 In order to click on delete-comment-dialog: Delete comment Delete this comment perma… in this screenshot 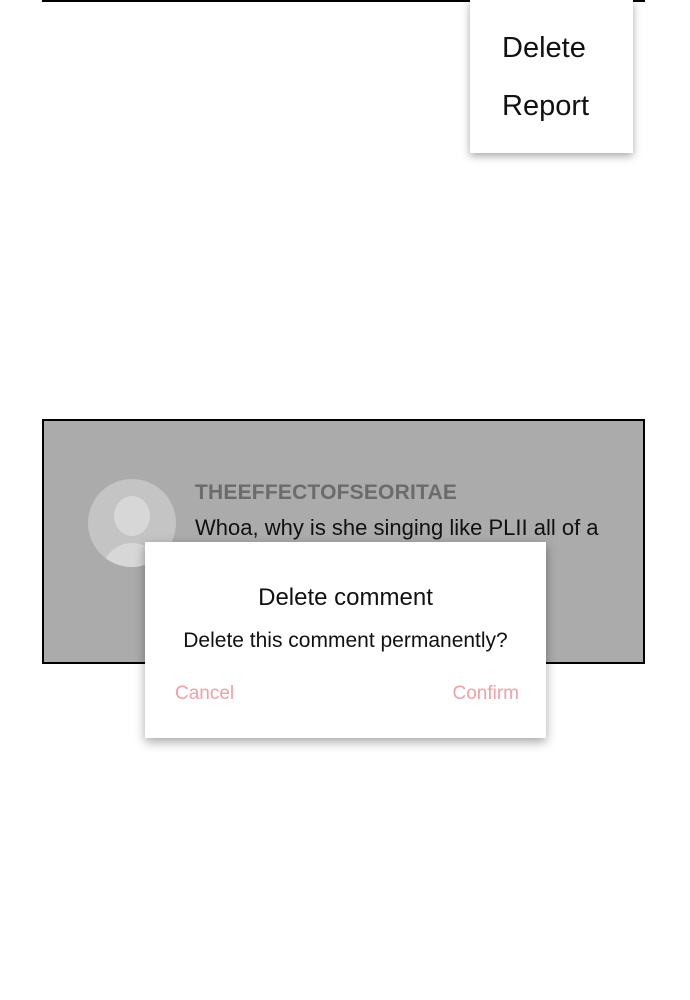, I will do `click(345, 640)`.